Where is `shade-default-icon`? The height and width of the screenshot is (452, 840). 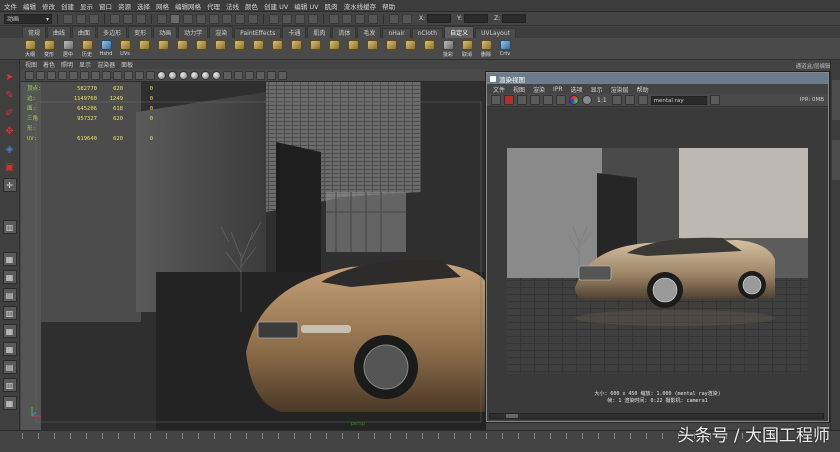 shade-default-icon is located at coordinates (183, 75).